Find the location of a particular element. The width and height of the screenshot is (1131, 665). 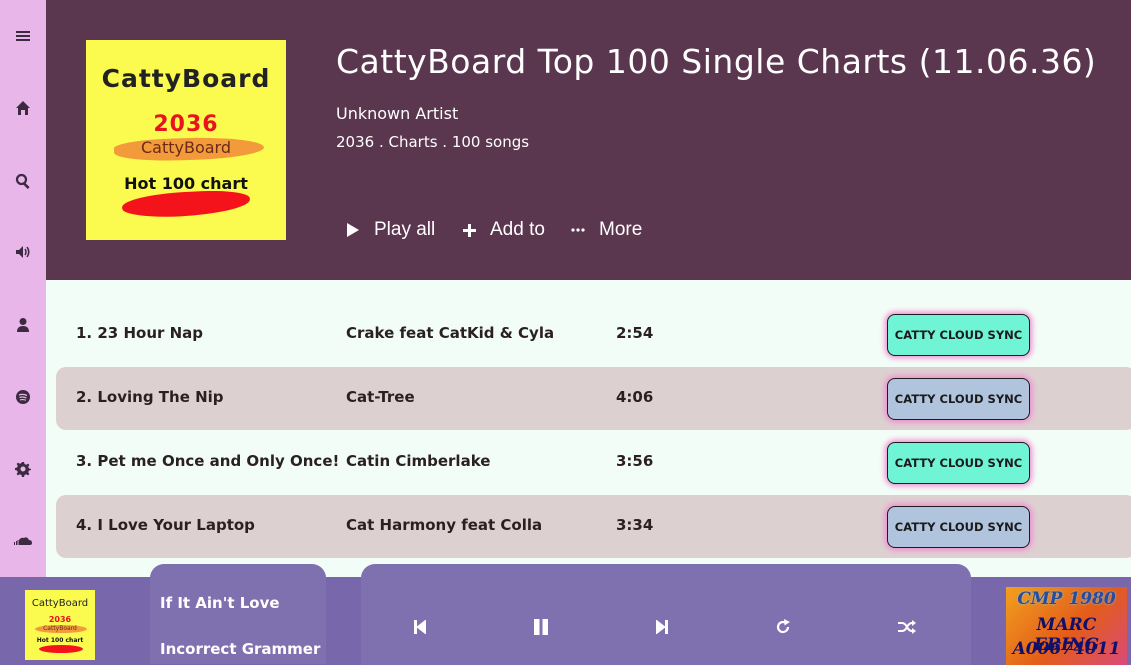

artwork-text: A00674011 is located at coordinates (1066, 649).